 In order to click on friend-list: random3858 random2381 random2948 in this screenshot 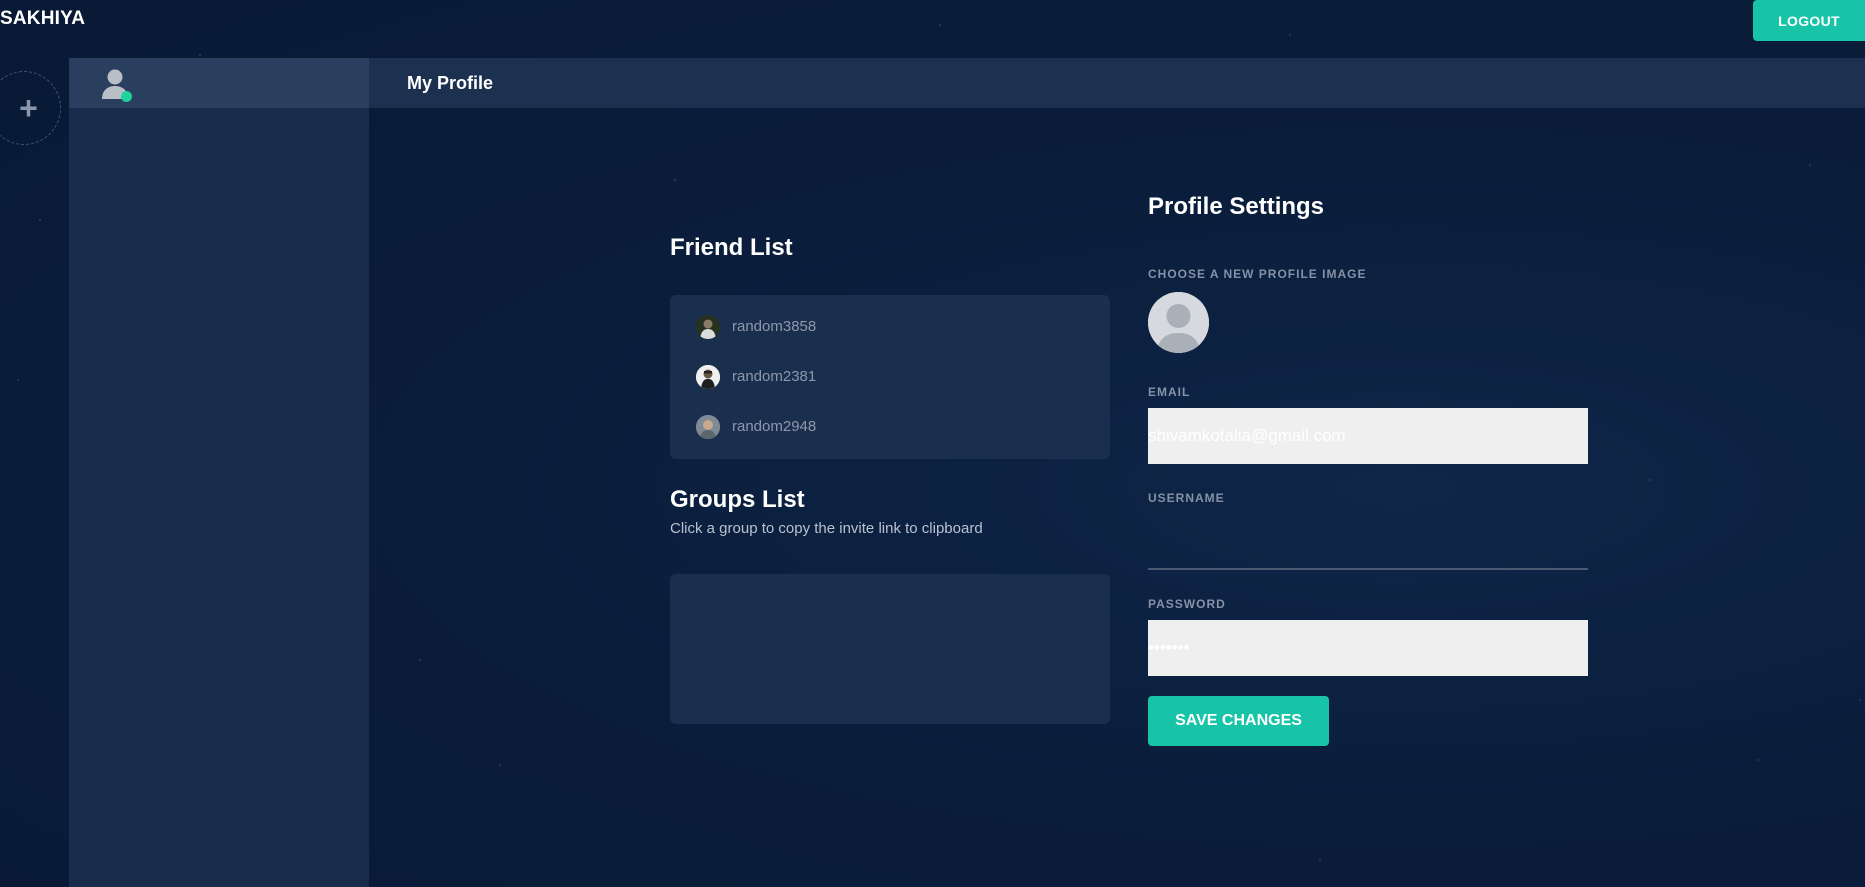, I will do `click(890, 377)`.